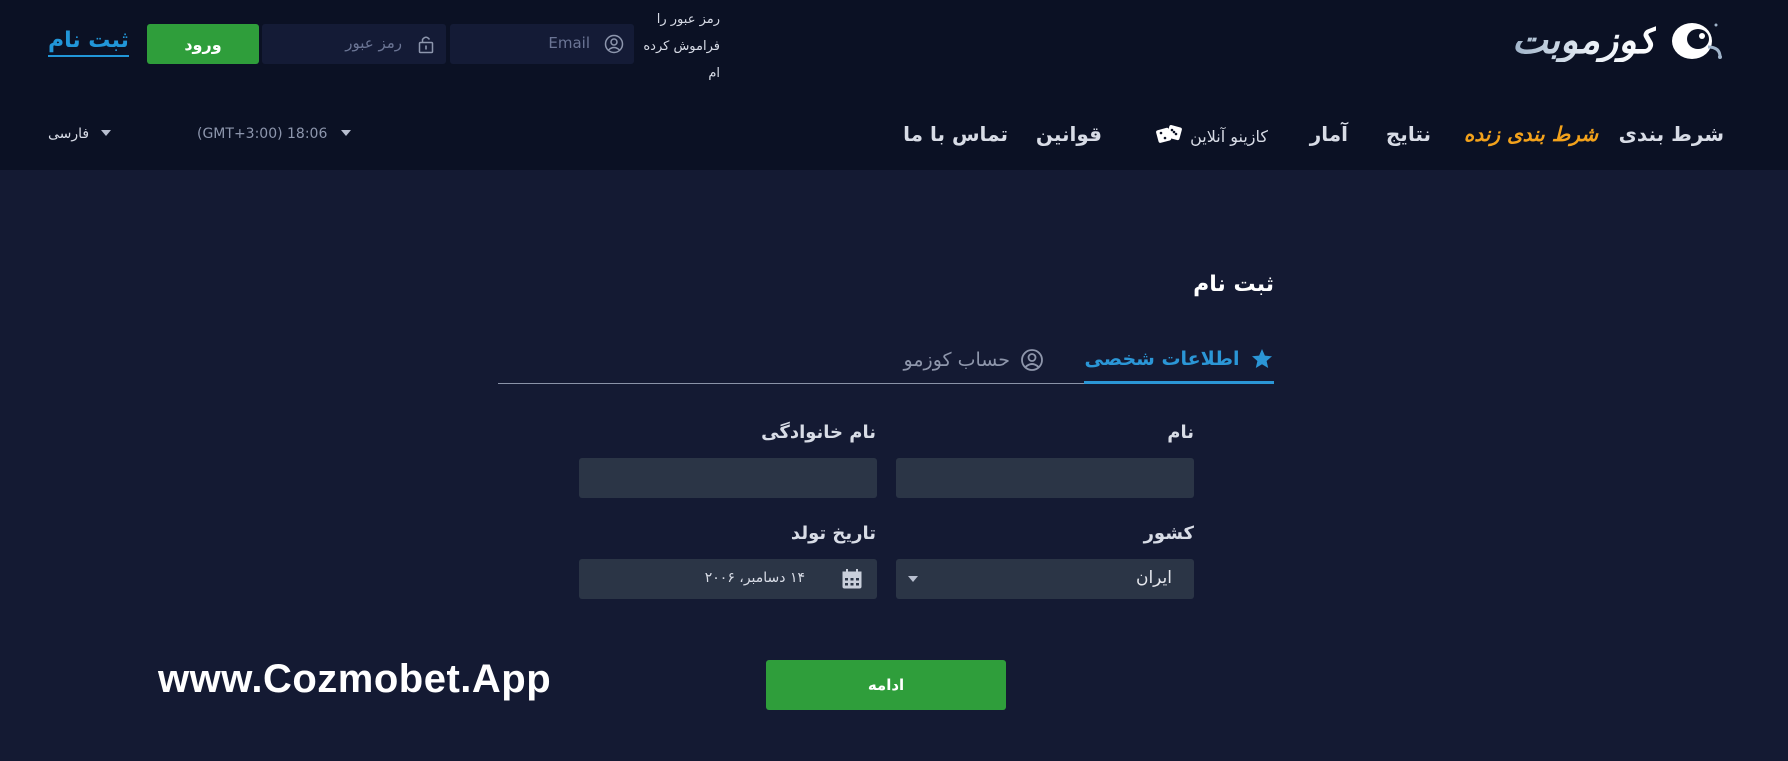  Describe the element at coordinates (1045, 579) in the screenshot. I see `country-select: ایران` at that location.